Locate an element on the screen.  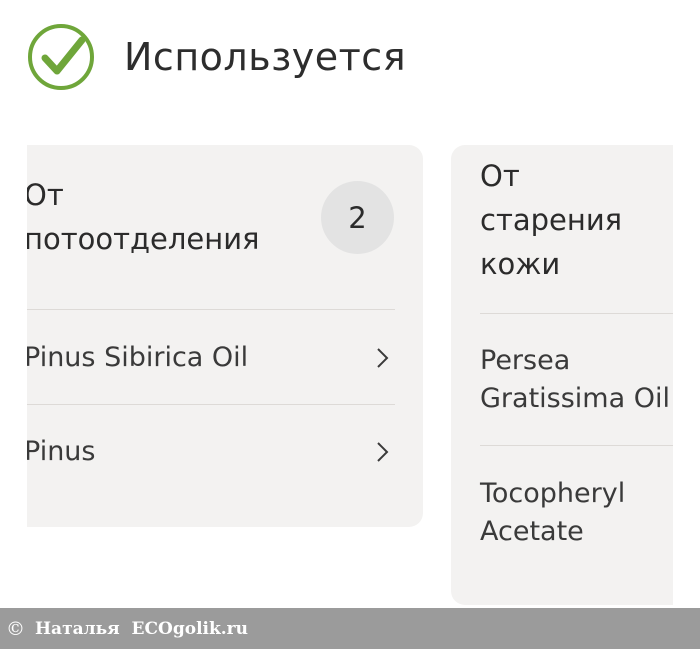
card-title: От потоотделения is located at coordinates (143, 217).